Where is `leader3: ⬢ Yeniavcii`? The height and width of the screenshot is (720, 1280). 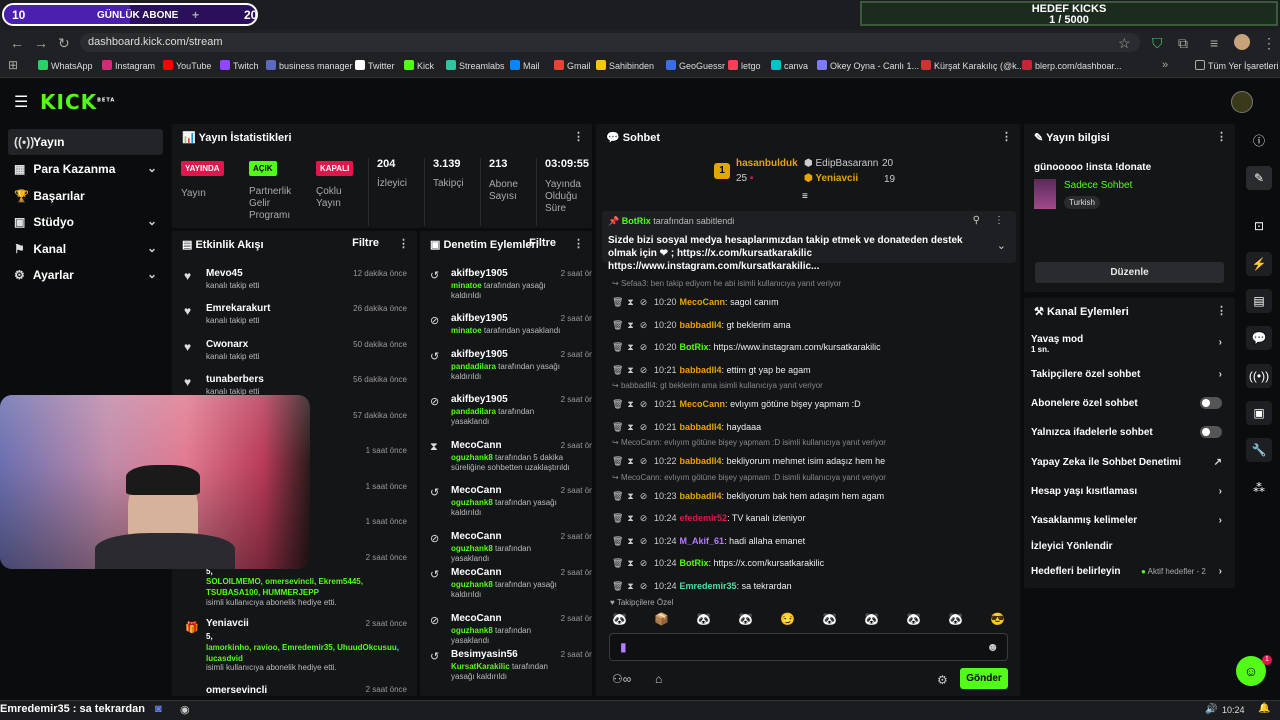 leader3: ⬢ Yeniavcii is located at coordinates (831, 178).